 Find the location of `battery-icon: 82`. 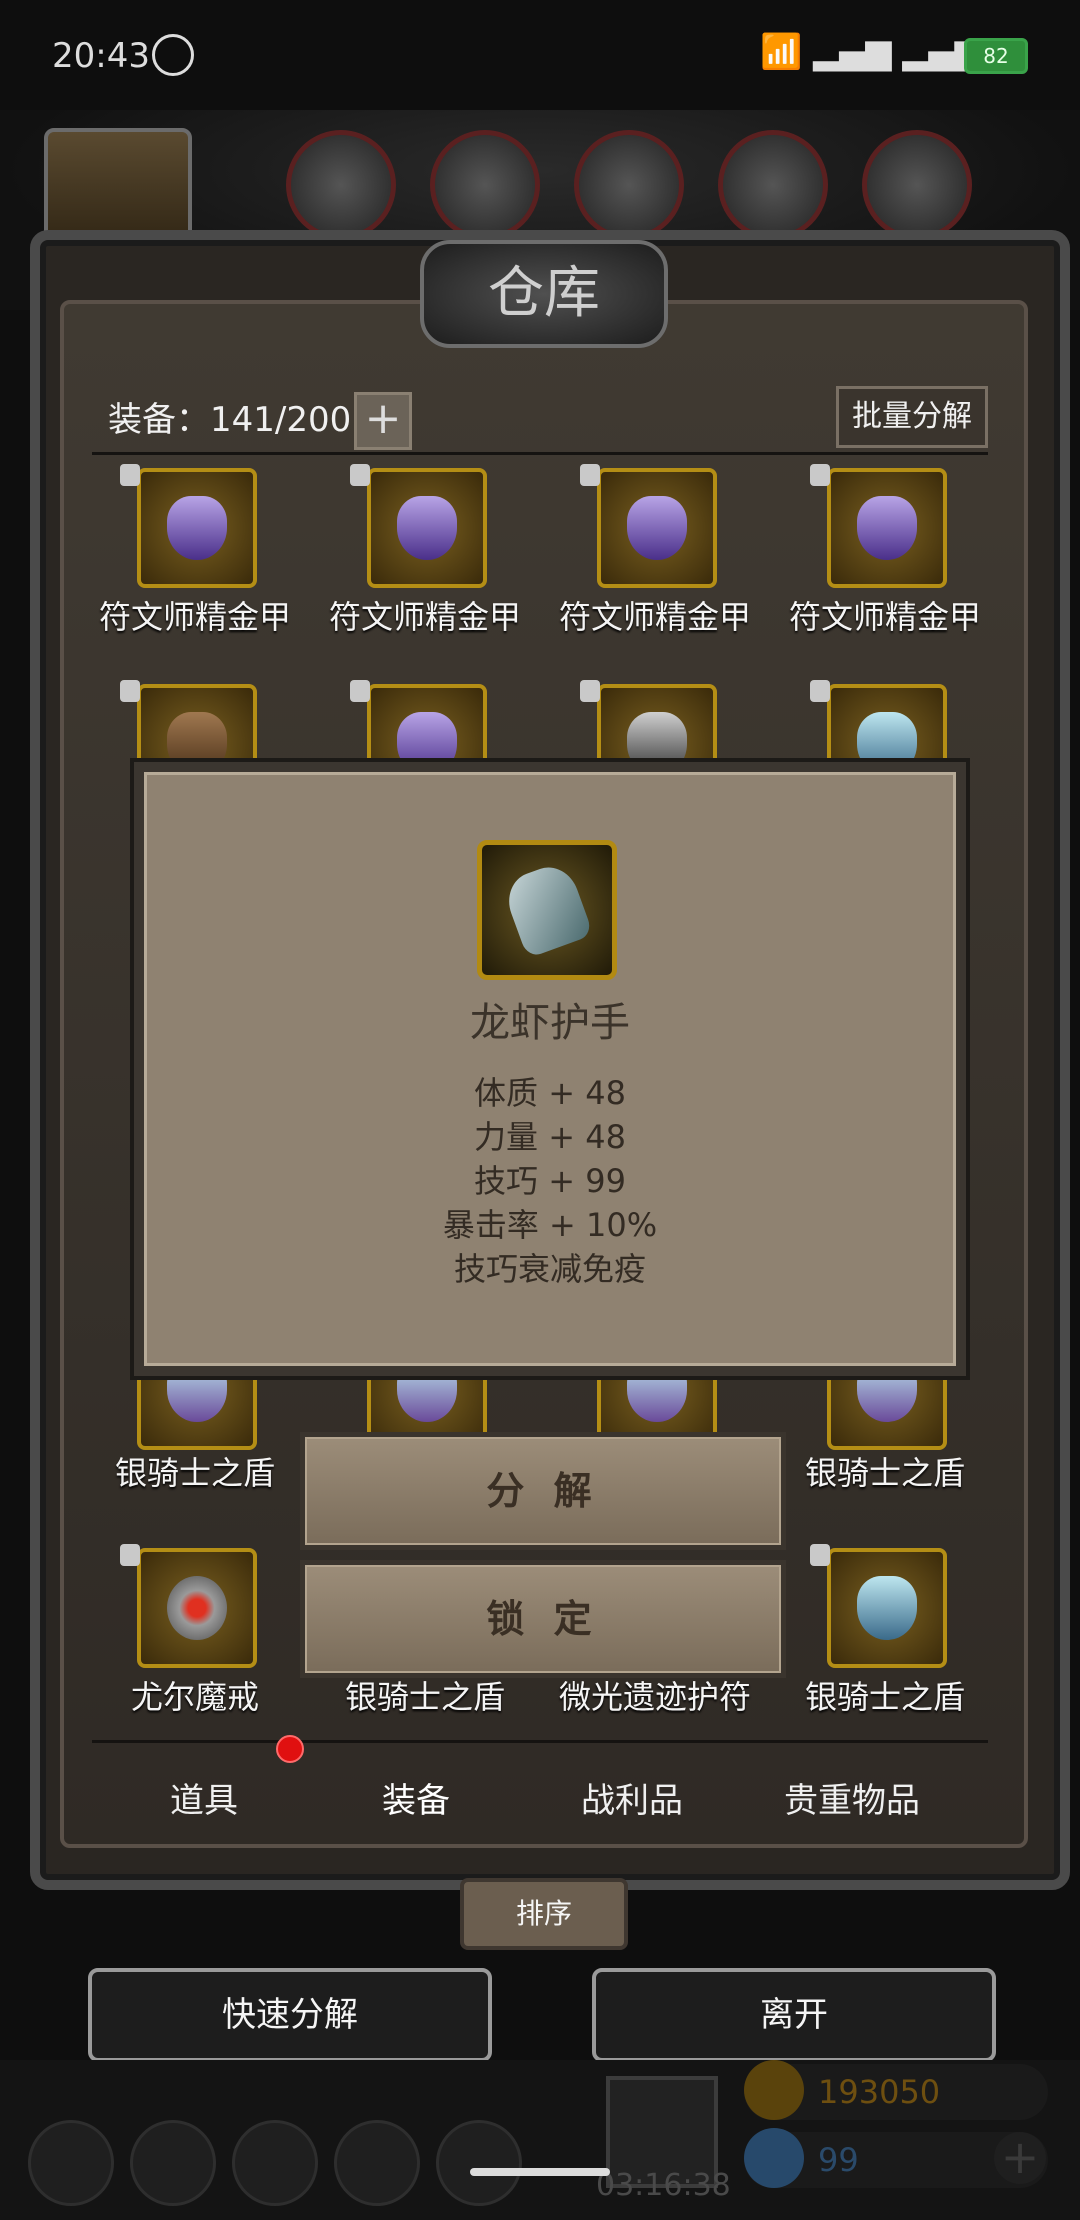

battery-icon: 82 is located at coordinates (996, 56).